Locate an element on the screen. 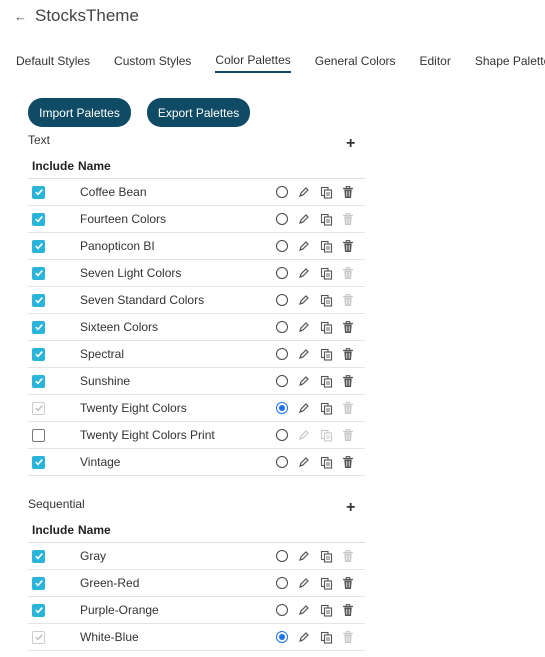 The image size is (545, 657). arrow-left-icon: ← is located at coordinates (20, 16).